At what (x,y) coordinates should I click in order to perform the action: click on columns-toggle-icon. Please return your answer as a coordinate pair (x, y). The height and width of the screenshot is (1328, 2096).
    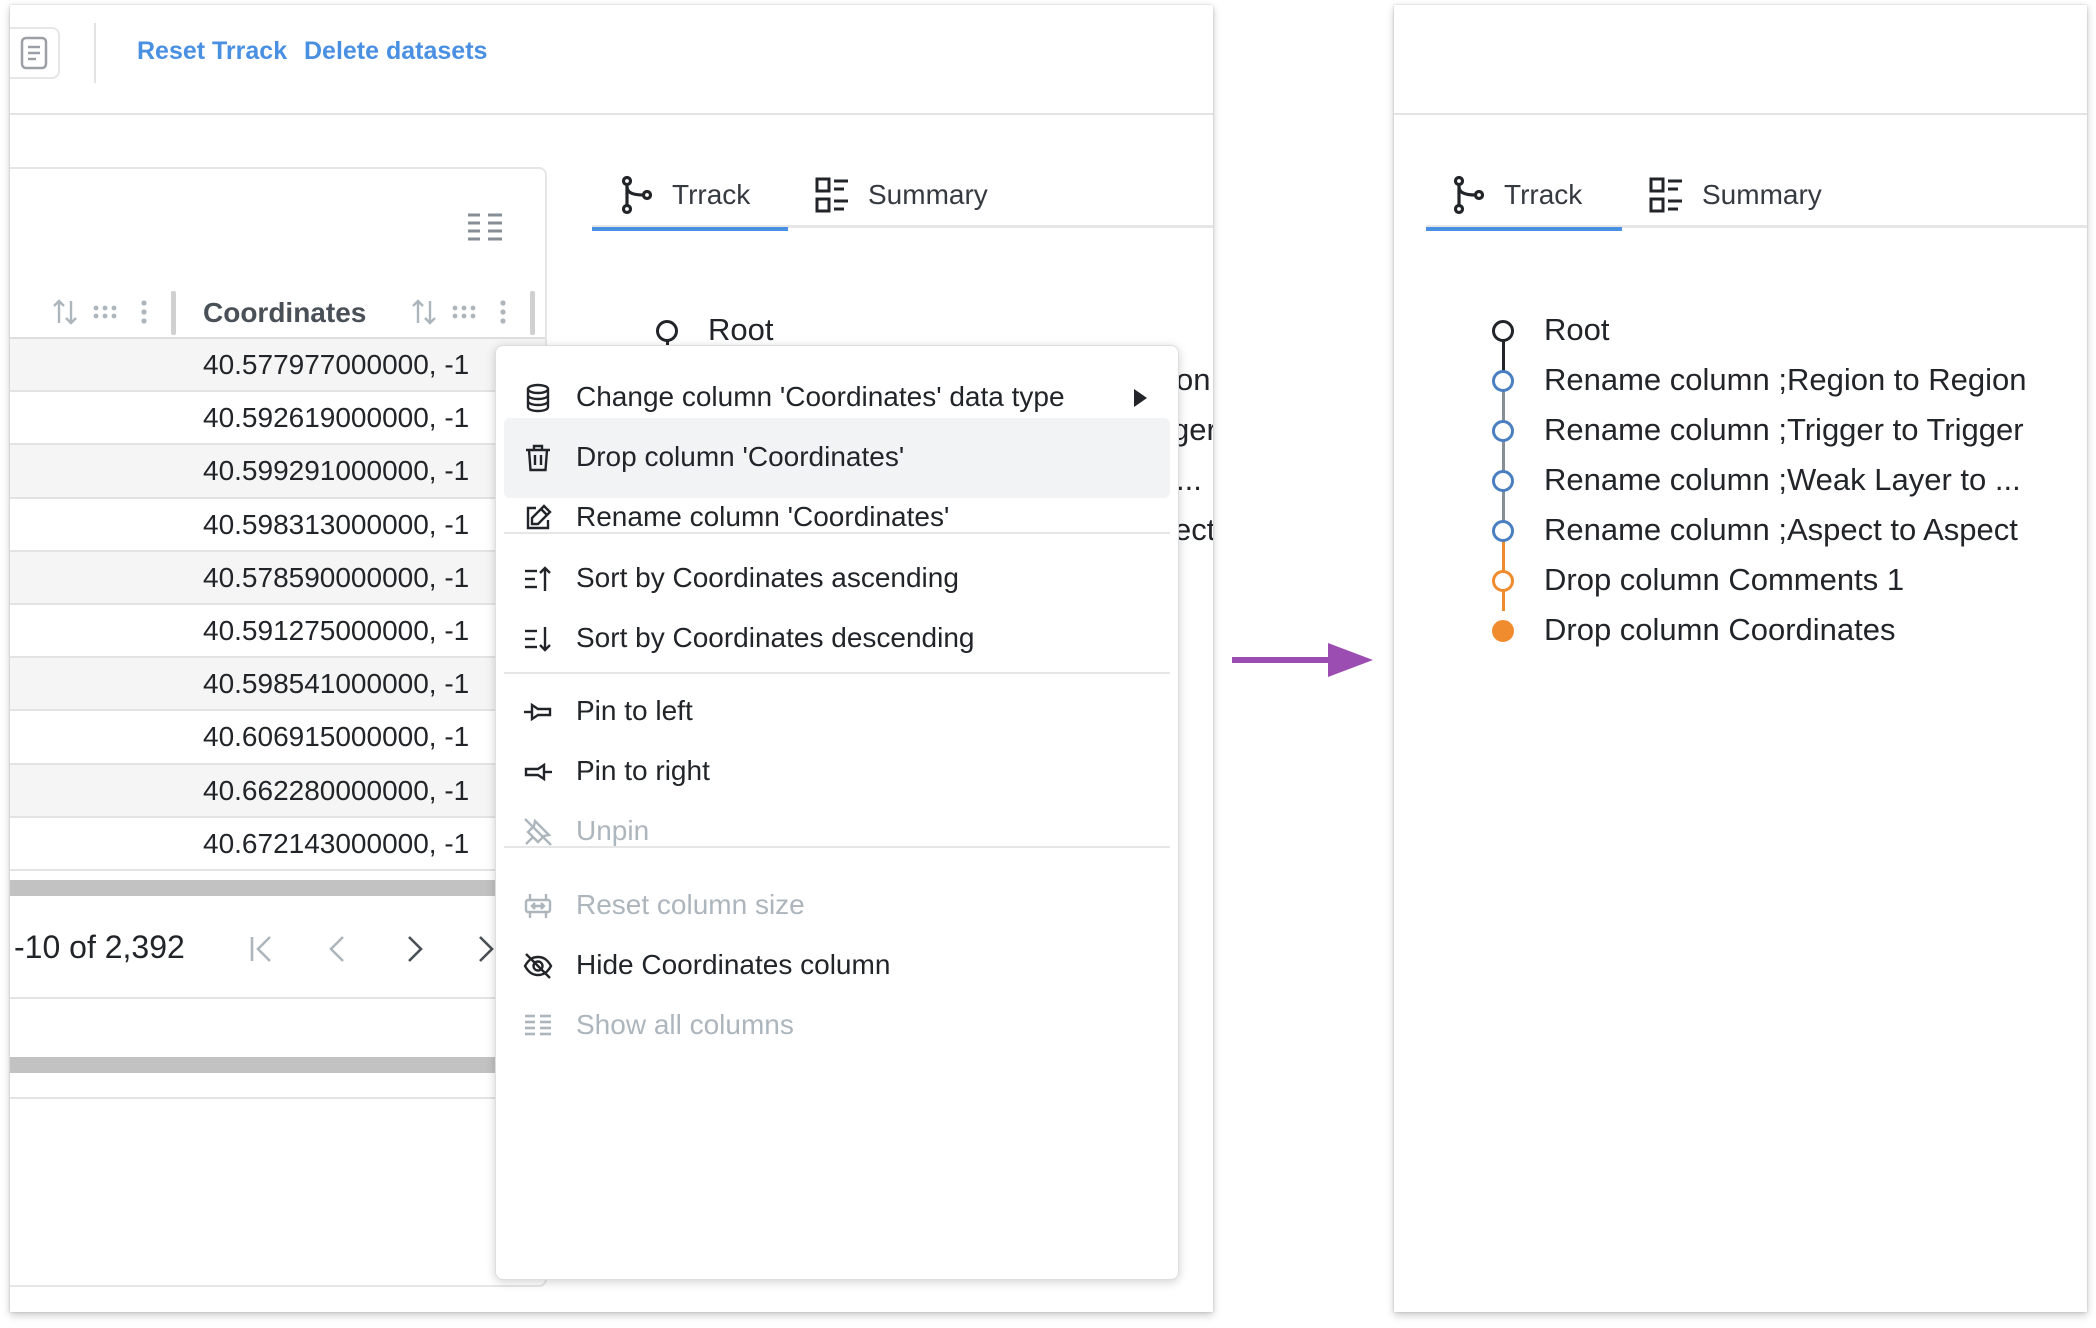
    Looking at the image, I should click on (485, 227).